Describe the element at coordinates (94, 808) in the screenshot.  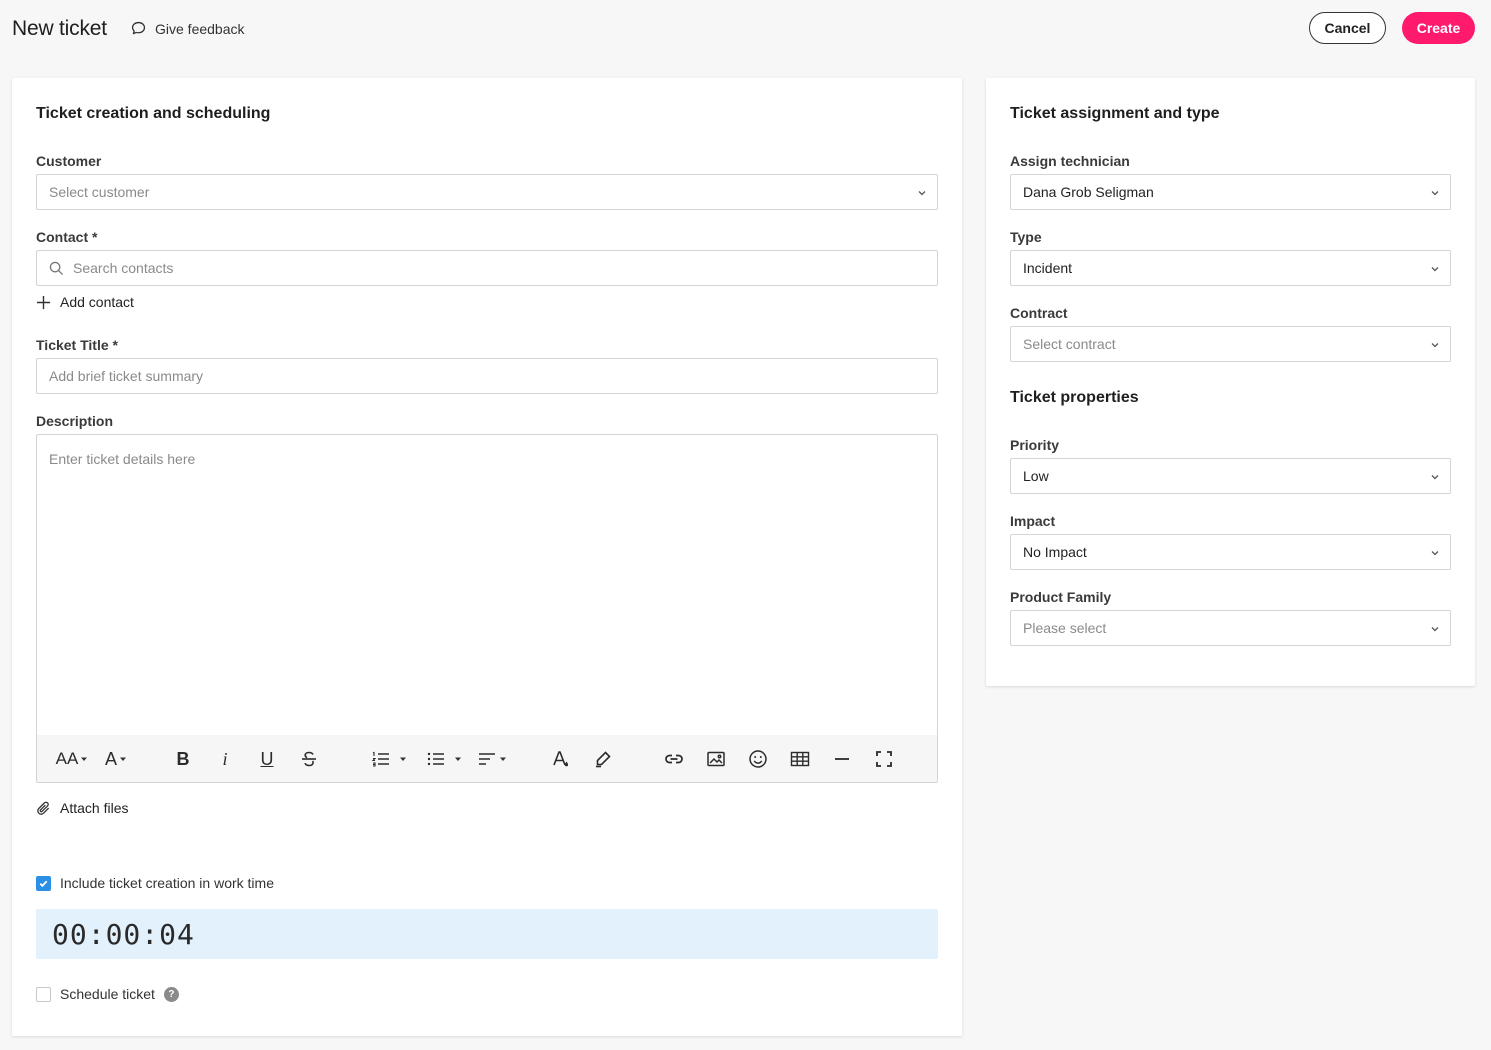
I see `attach-files-label: Attach files` at that location.